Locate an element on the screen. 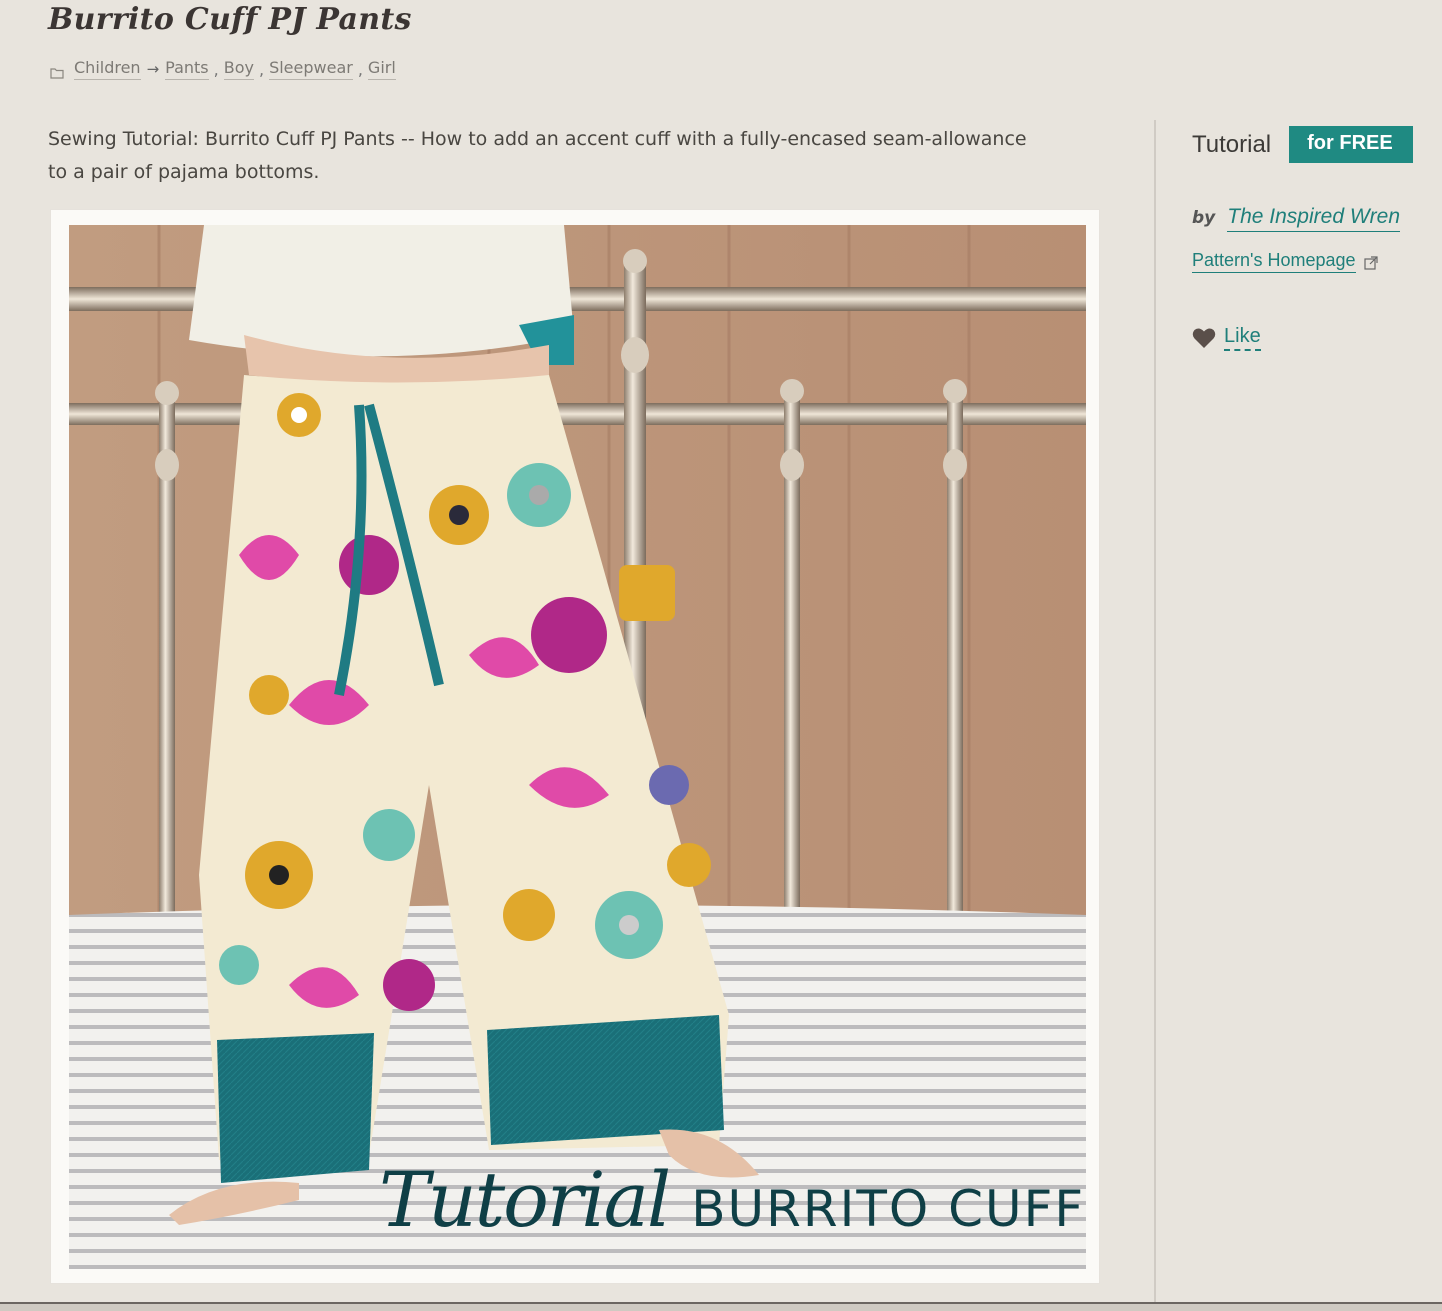  homepage-row: Pattern's Homepage is located at coordinates (1312, 261).